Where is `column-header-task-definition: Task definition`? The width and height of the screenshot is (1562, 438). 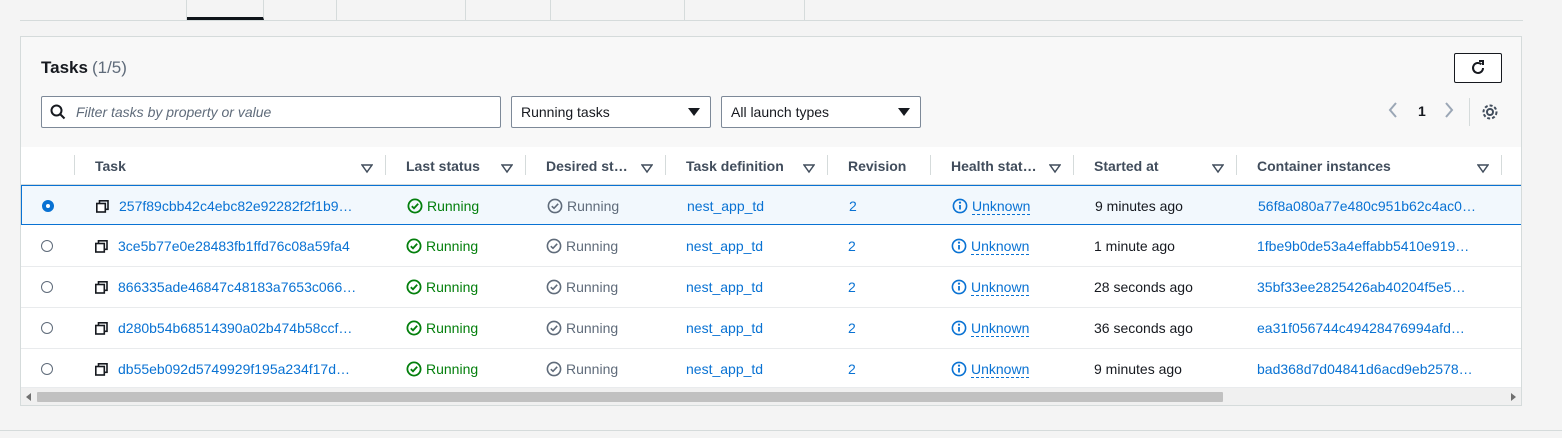 column-header-task-definition: Task definition is located at coordinates (756, 165).